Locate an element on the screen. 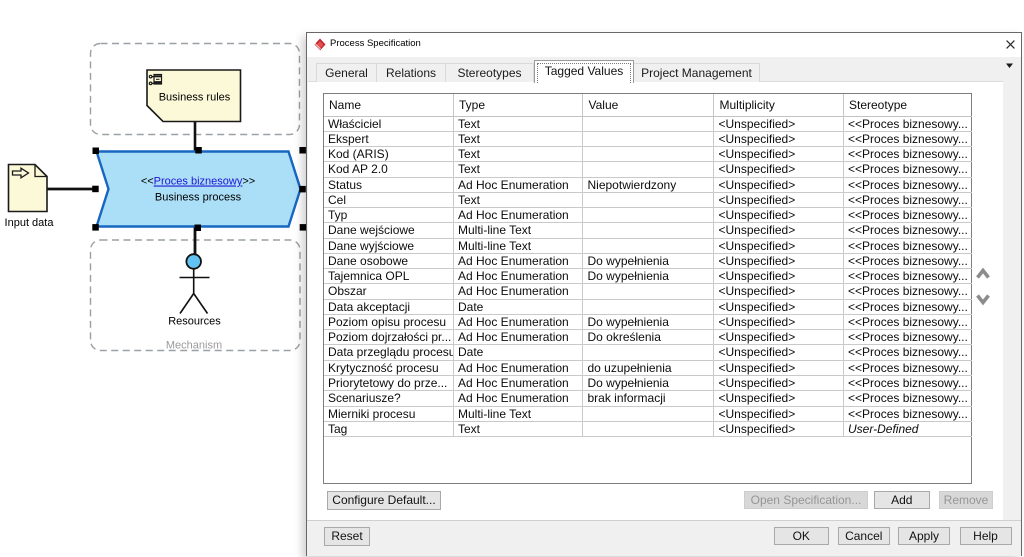  svg-text: Input data is located at coordinates (30, 223).